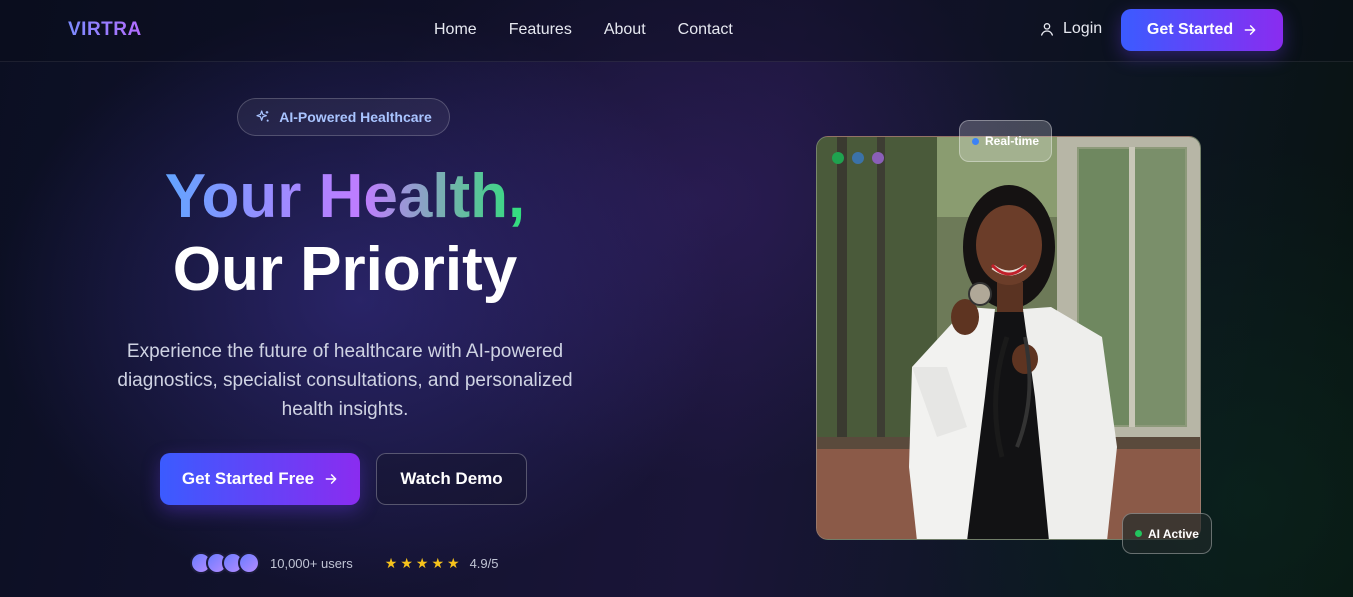  What do you see at coordinates (583, 30) in the screenshot?
I see `nav-links: Home Features About Contact` at bounding box center [583, 30].